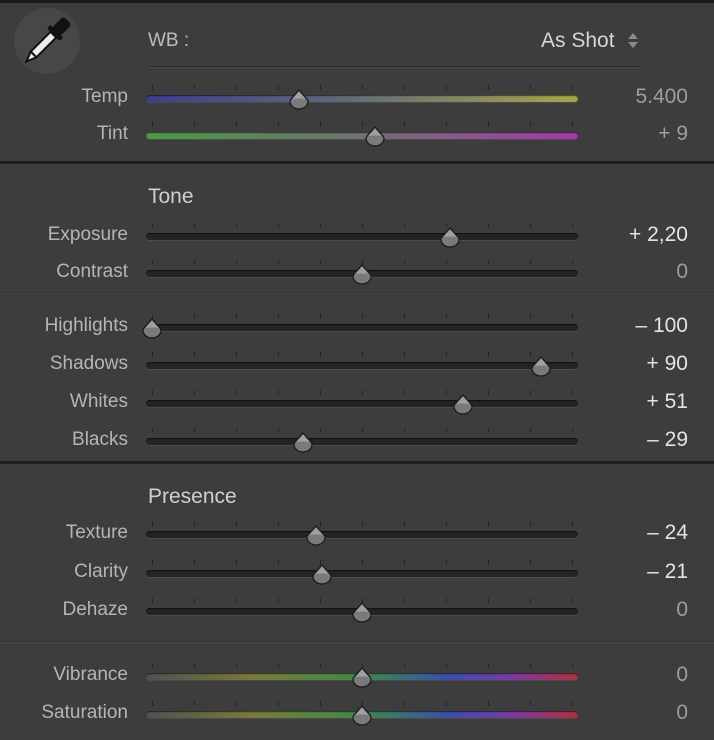 This screenshot has height=740, width=714. I want to click on whites-value-input: + 51, so click(667, 402).